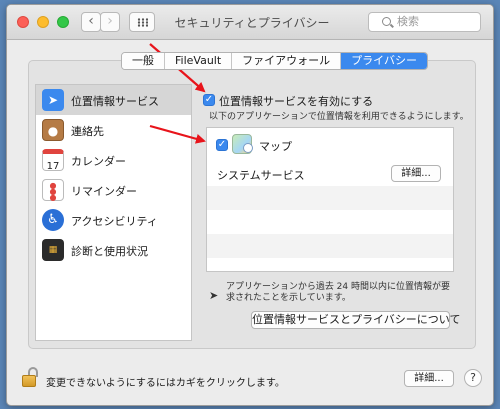 This screenshot has height=409, width=500. I want to click on list-item: ✓ マップ, so click(330, 142).